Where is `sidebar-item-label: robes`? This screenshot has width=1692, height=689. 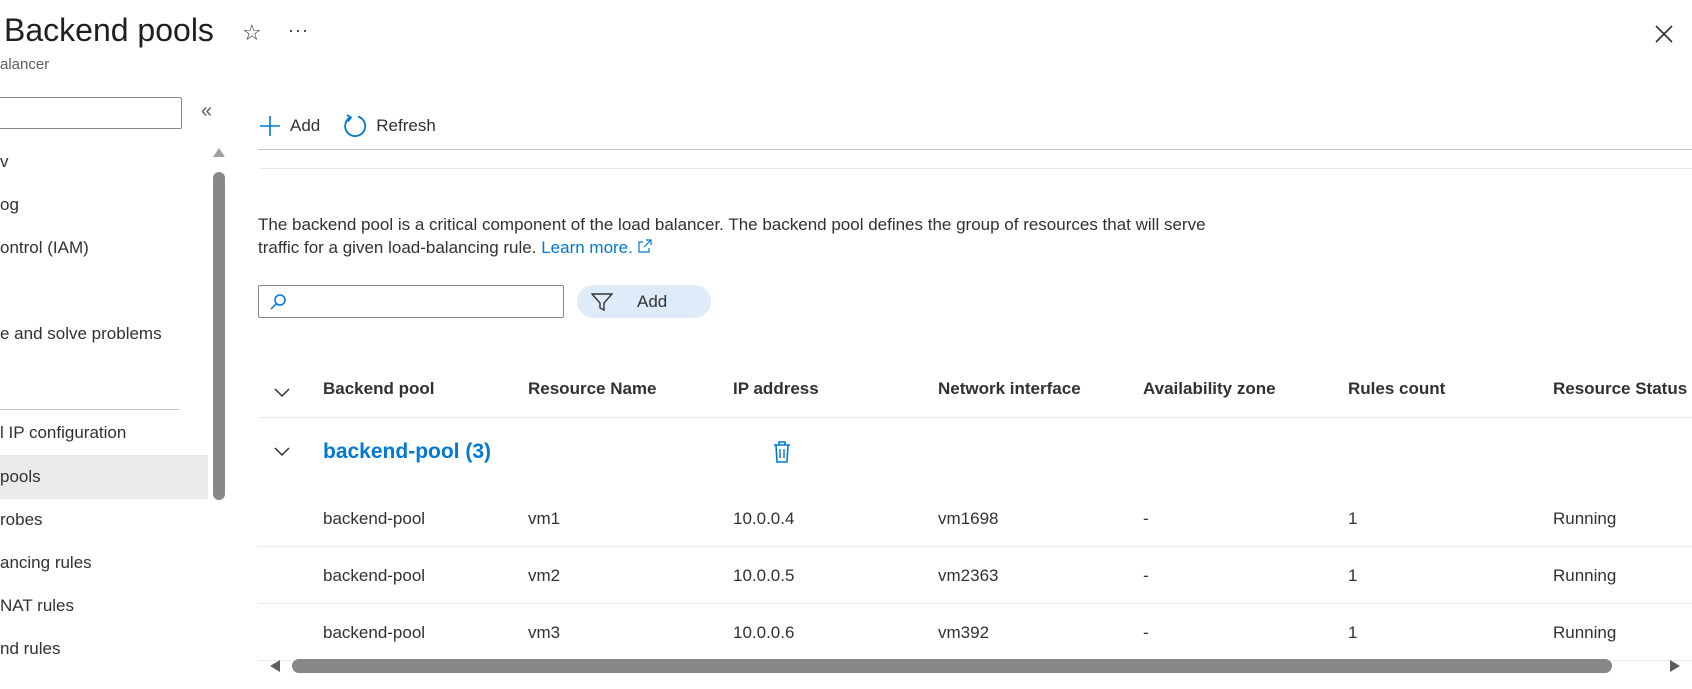 sidebar-item-label: robes is located at coordinates (21, 519).